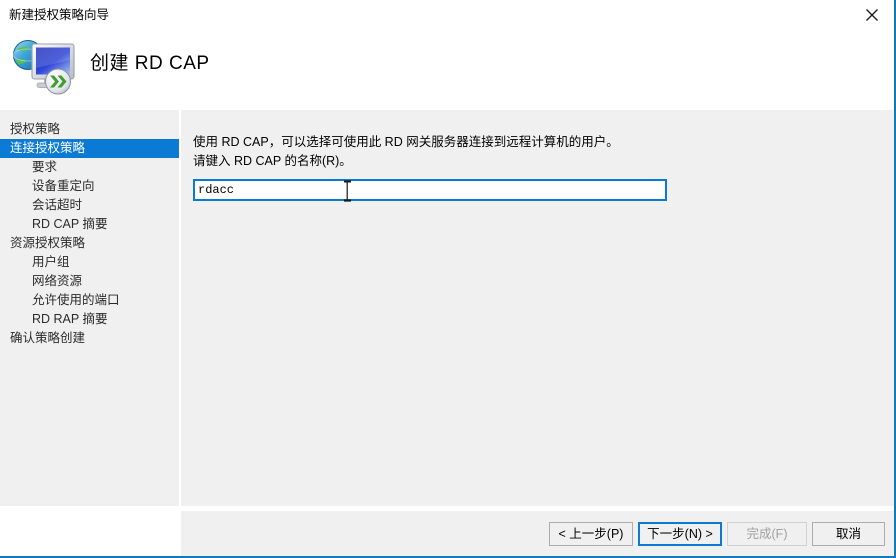 This screenshot has height=558, width=896. I want to click on back-button: < 上一步(P), so click(591, 534).